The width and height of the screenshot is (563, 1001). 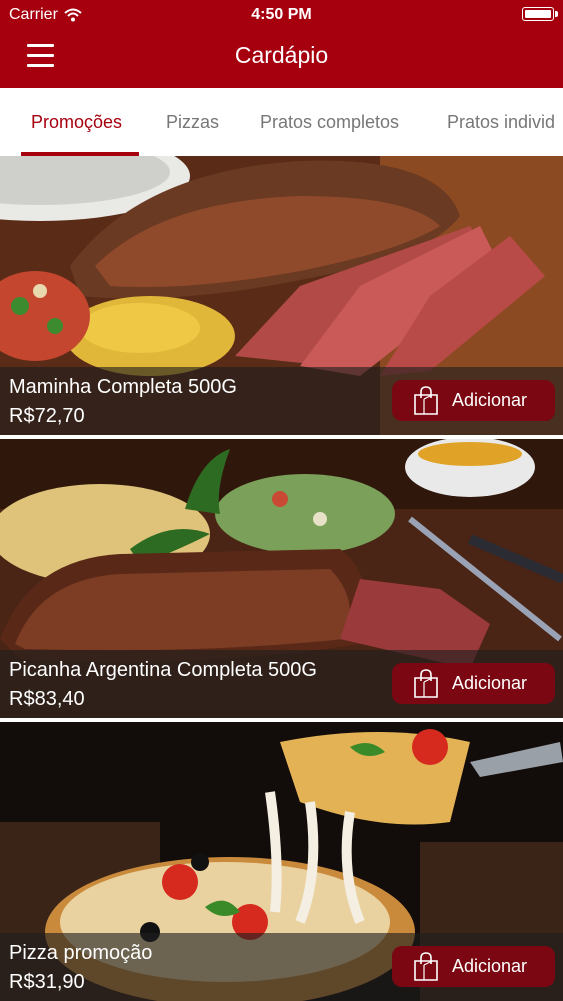 I want to click on tab-pratos-individuais: Pratos individ, so click(x=501, y=122).